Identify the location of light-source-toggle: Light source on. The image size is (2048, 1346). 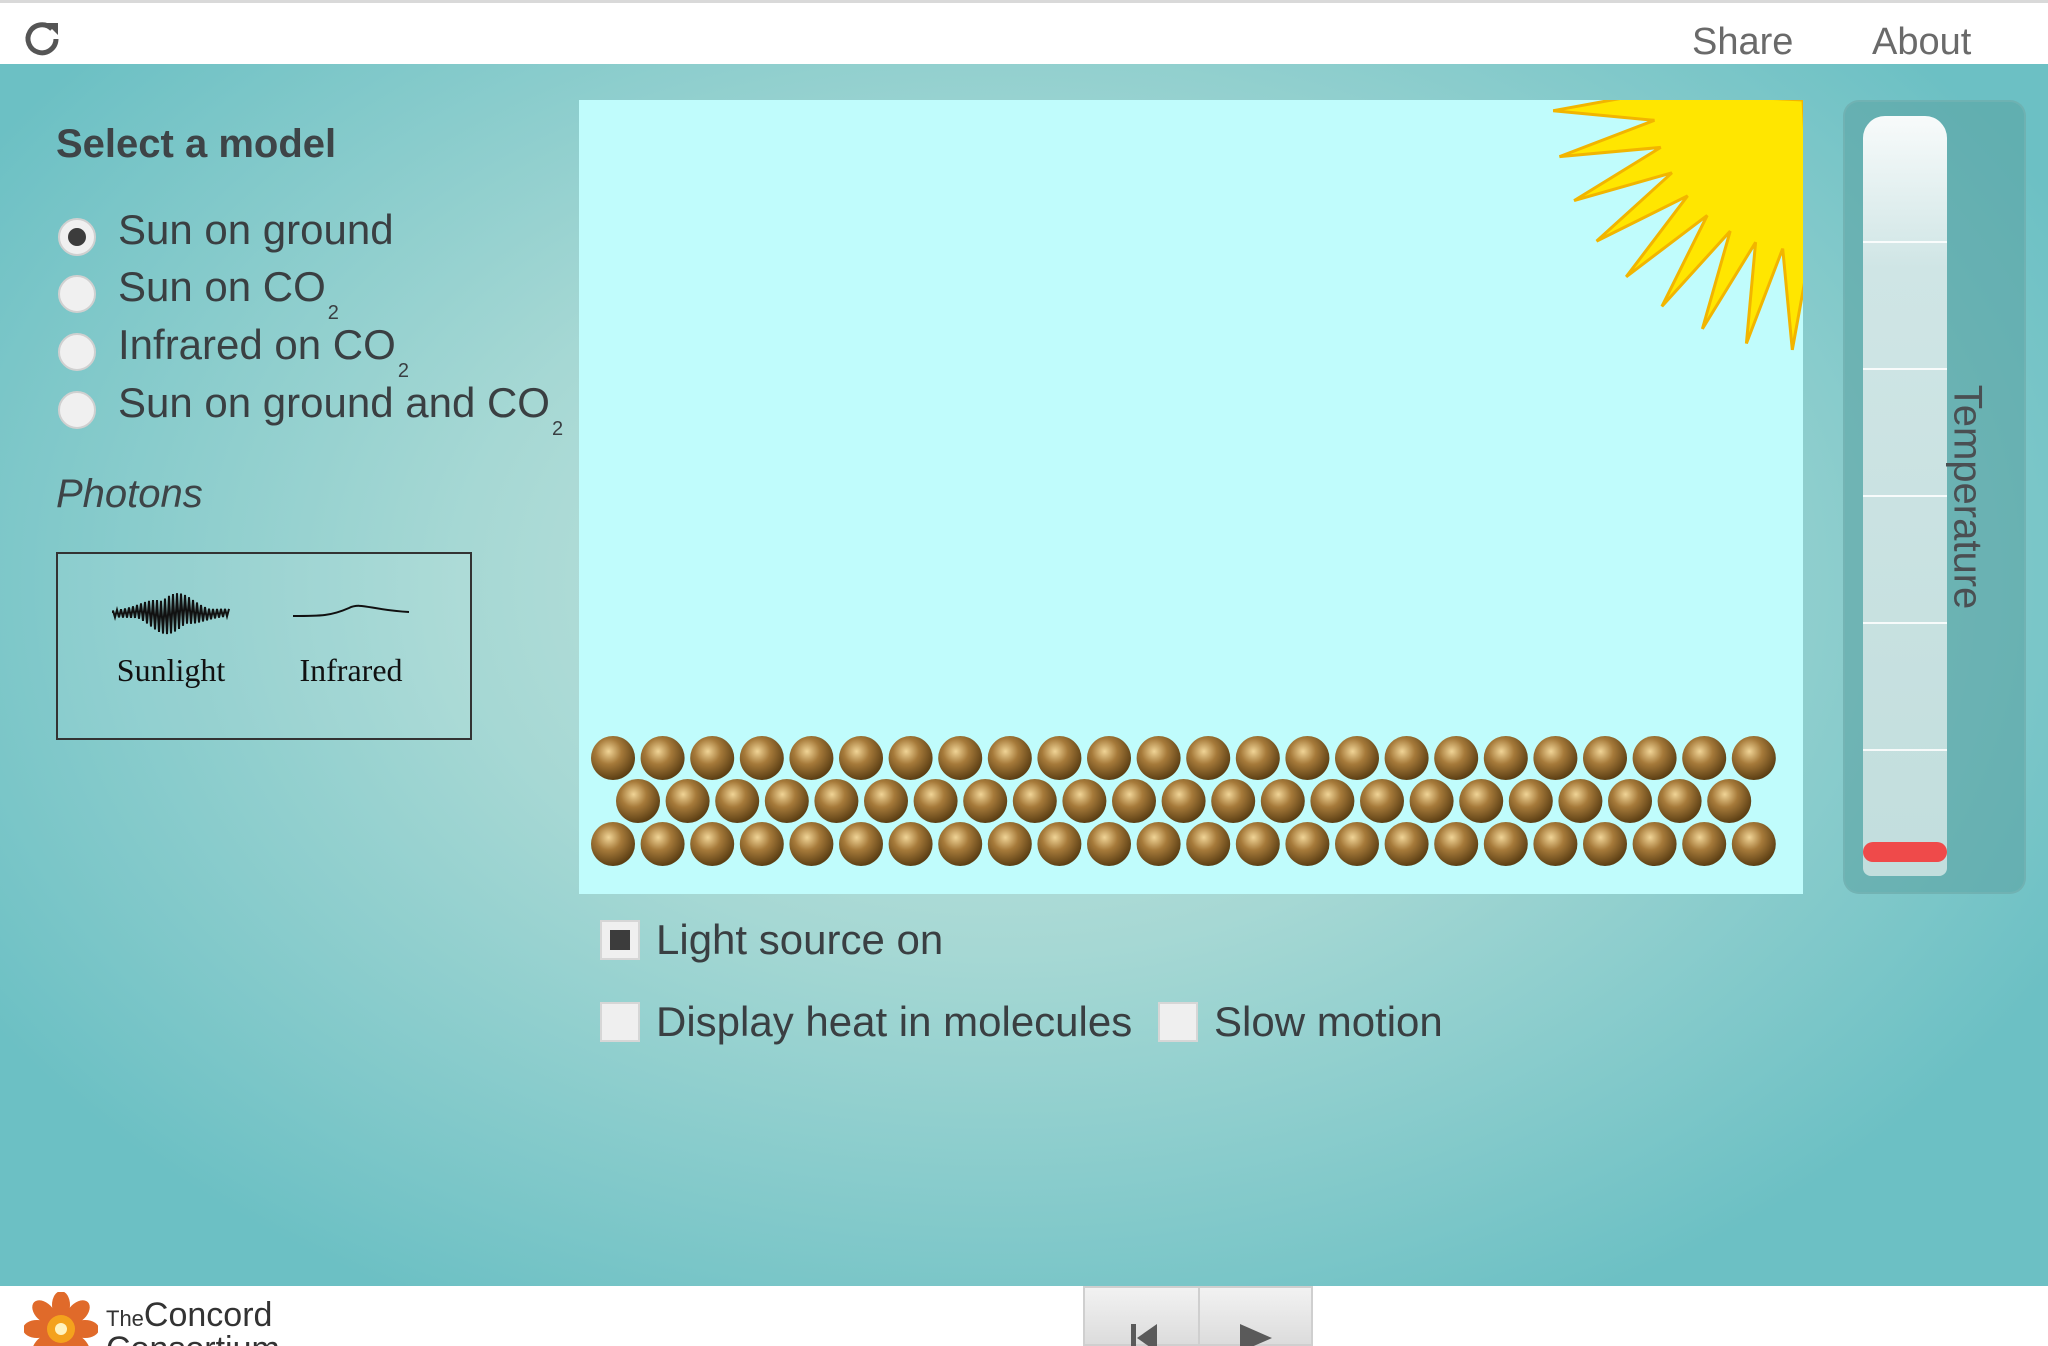
(771, 940).